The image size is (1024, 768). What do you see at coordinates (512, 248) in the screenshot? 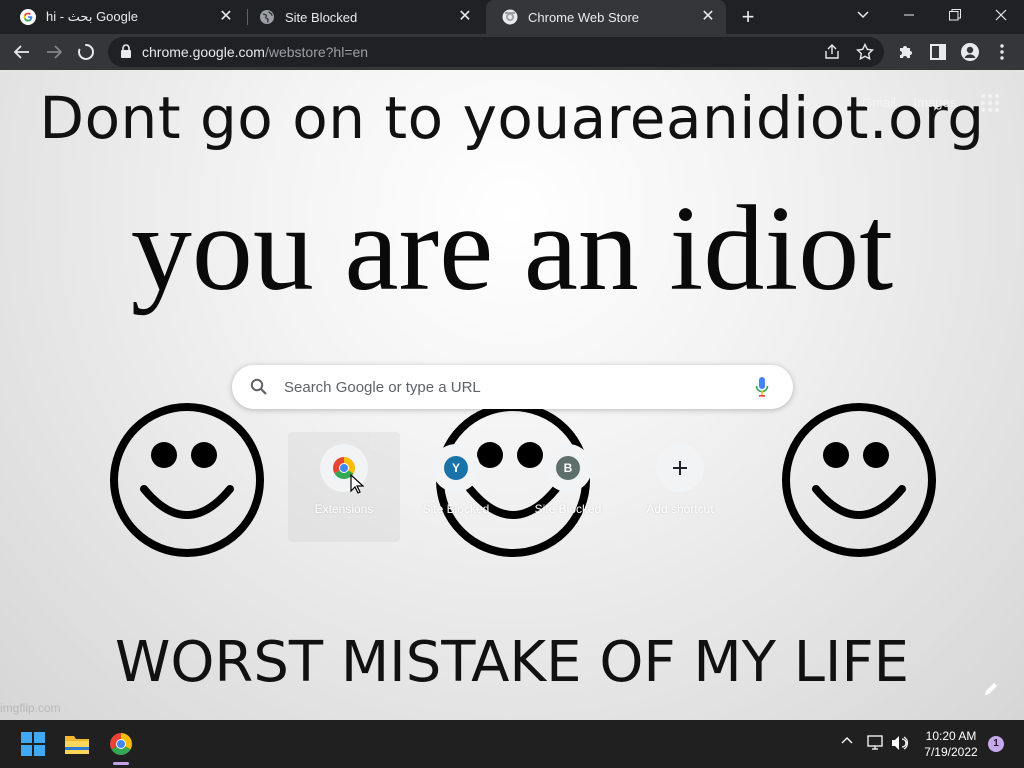
I see `meme-middle-text: you are an idiot` at bounding box center [512, 248].